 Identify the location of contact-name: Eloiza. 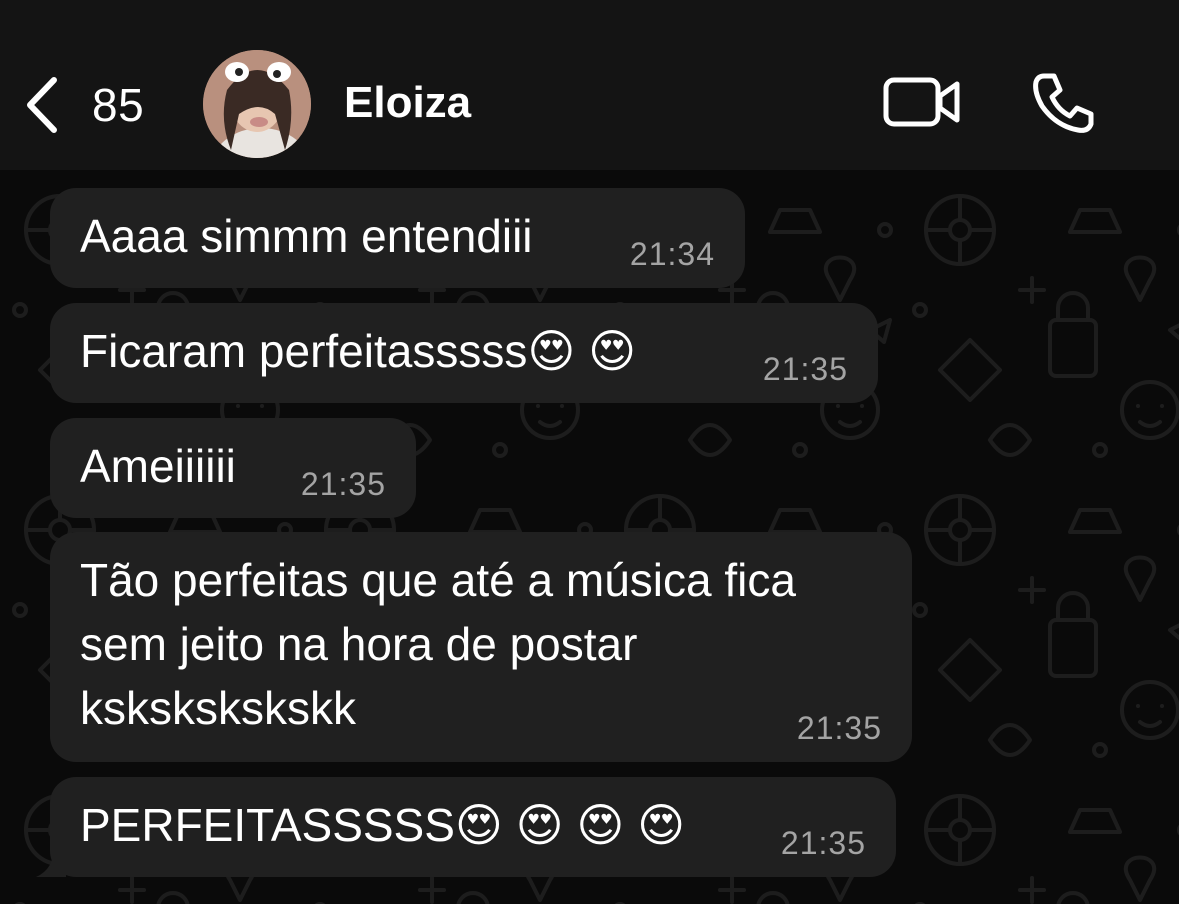
(407, 103).